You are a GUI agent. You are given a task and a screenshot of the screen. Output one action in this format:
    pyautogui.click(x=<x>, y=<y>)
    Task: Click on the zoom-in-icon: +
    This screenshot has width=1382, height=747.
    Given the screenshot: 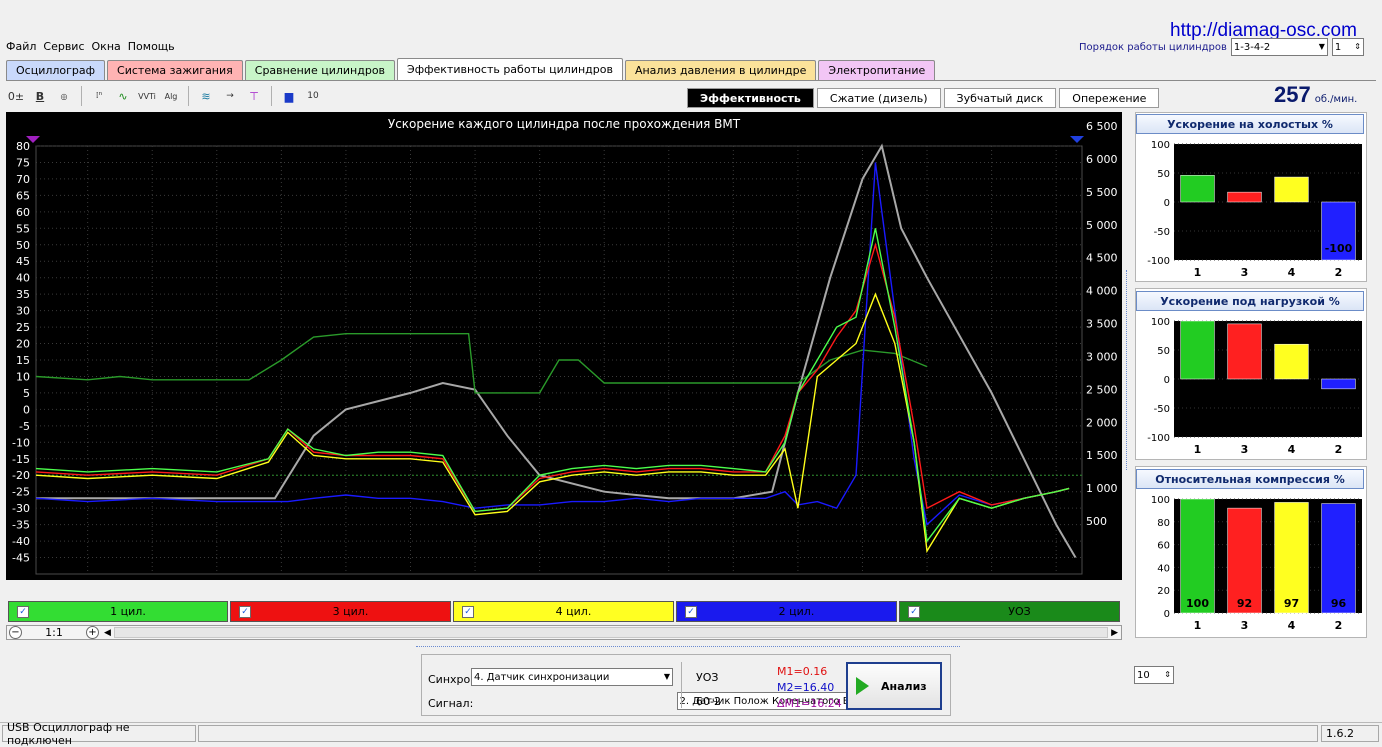 What is the action you would take?
    pyautogui.click(x=92, y=632)
    